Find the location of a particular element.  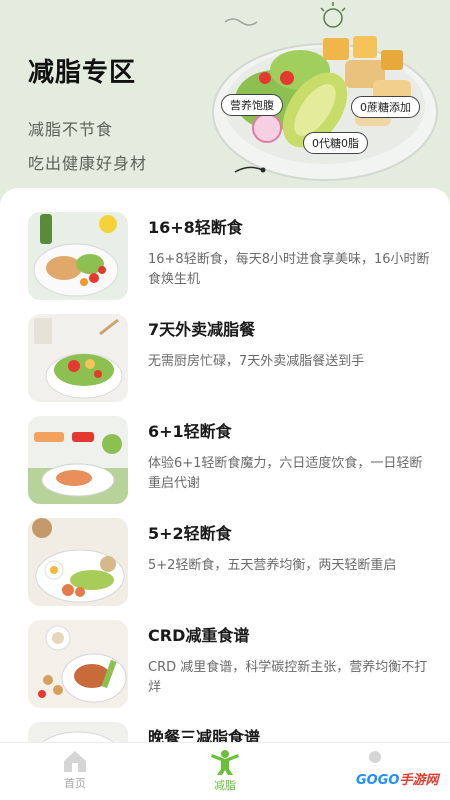

gogo-watermark-logo: GOGO手游网 is located at coordinates (397, 778).